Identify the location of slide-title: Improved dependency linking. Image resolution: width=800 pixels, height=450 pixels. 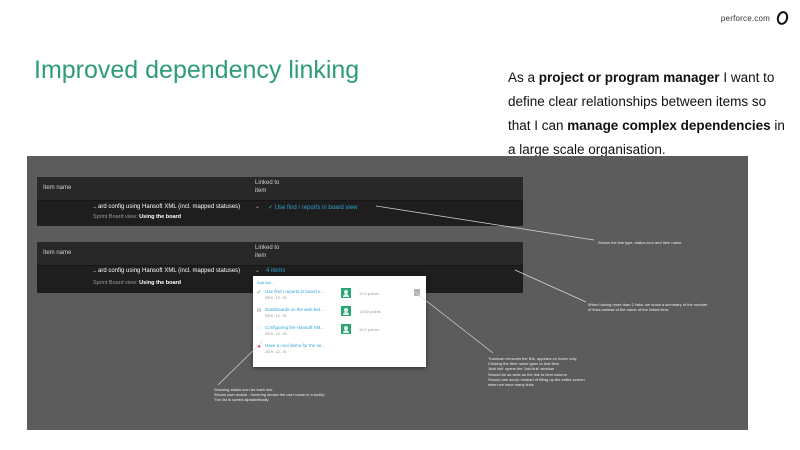
(197, 70).